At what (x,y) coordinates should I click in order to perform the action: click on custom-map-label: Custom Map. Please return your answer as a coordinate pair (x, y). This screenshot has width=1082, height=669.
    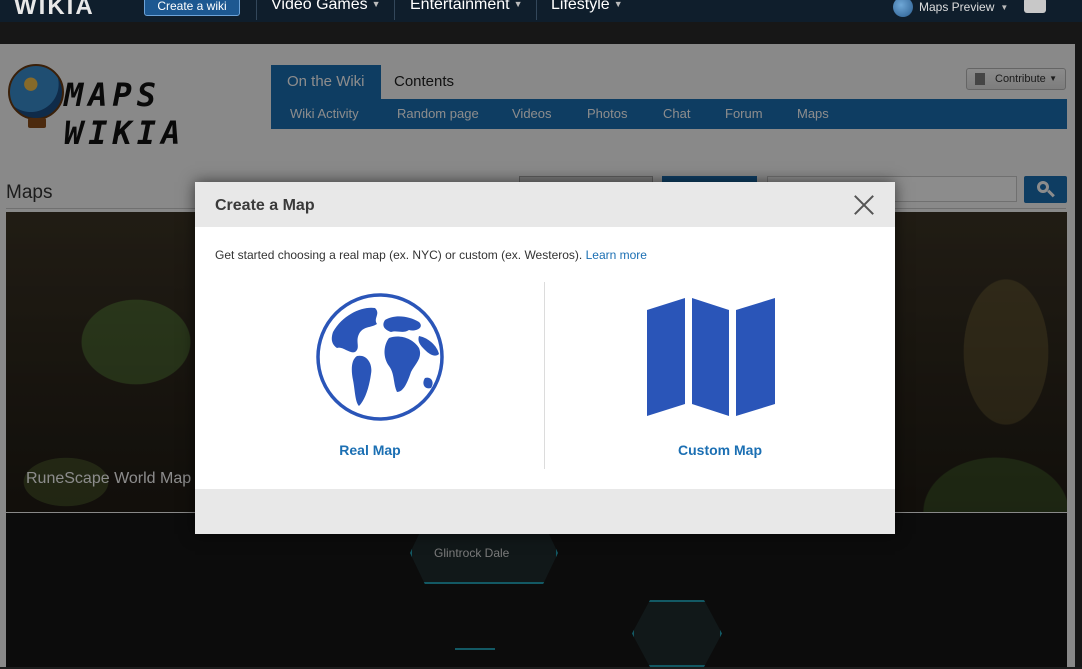
    Looking at the image, I should click on (720, 450).